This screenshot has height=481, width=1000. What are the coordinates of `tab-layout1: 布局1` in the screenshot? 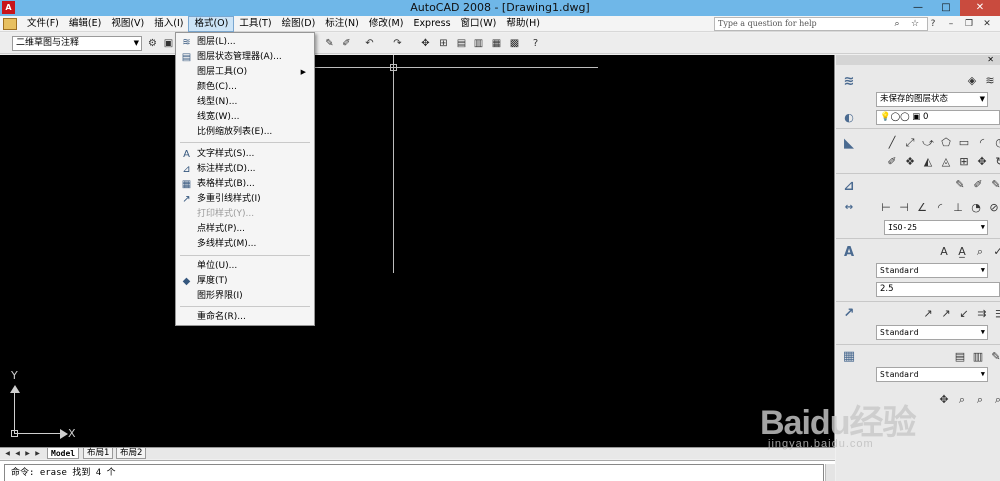 It's located at (98, 453).